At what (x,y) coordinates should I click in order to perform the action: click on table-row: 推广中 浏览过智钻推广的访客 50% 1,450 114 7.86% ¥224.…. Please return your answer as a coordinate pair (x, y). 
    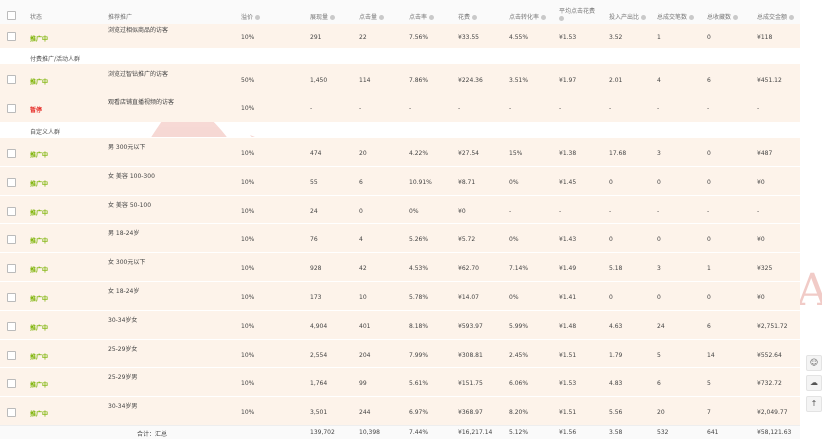
    Looking at the image, I should click on (400, 78).